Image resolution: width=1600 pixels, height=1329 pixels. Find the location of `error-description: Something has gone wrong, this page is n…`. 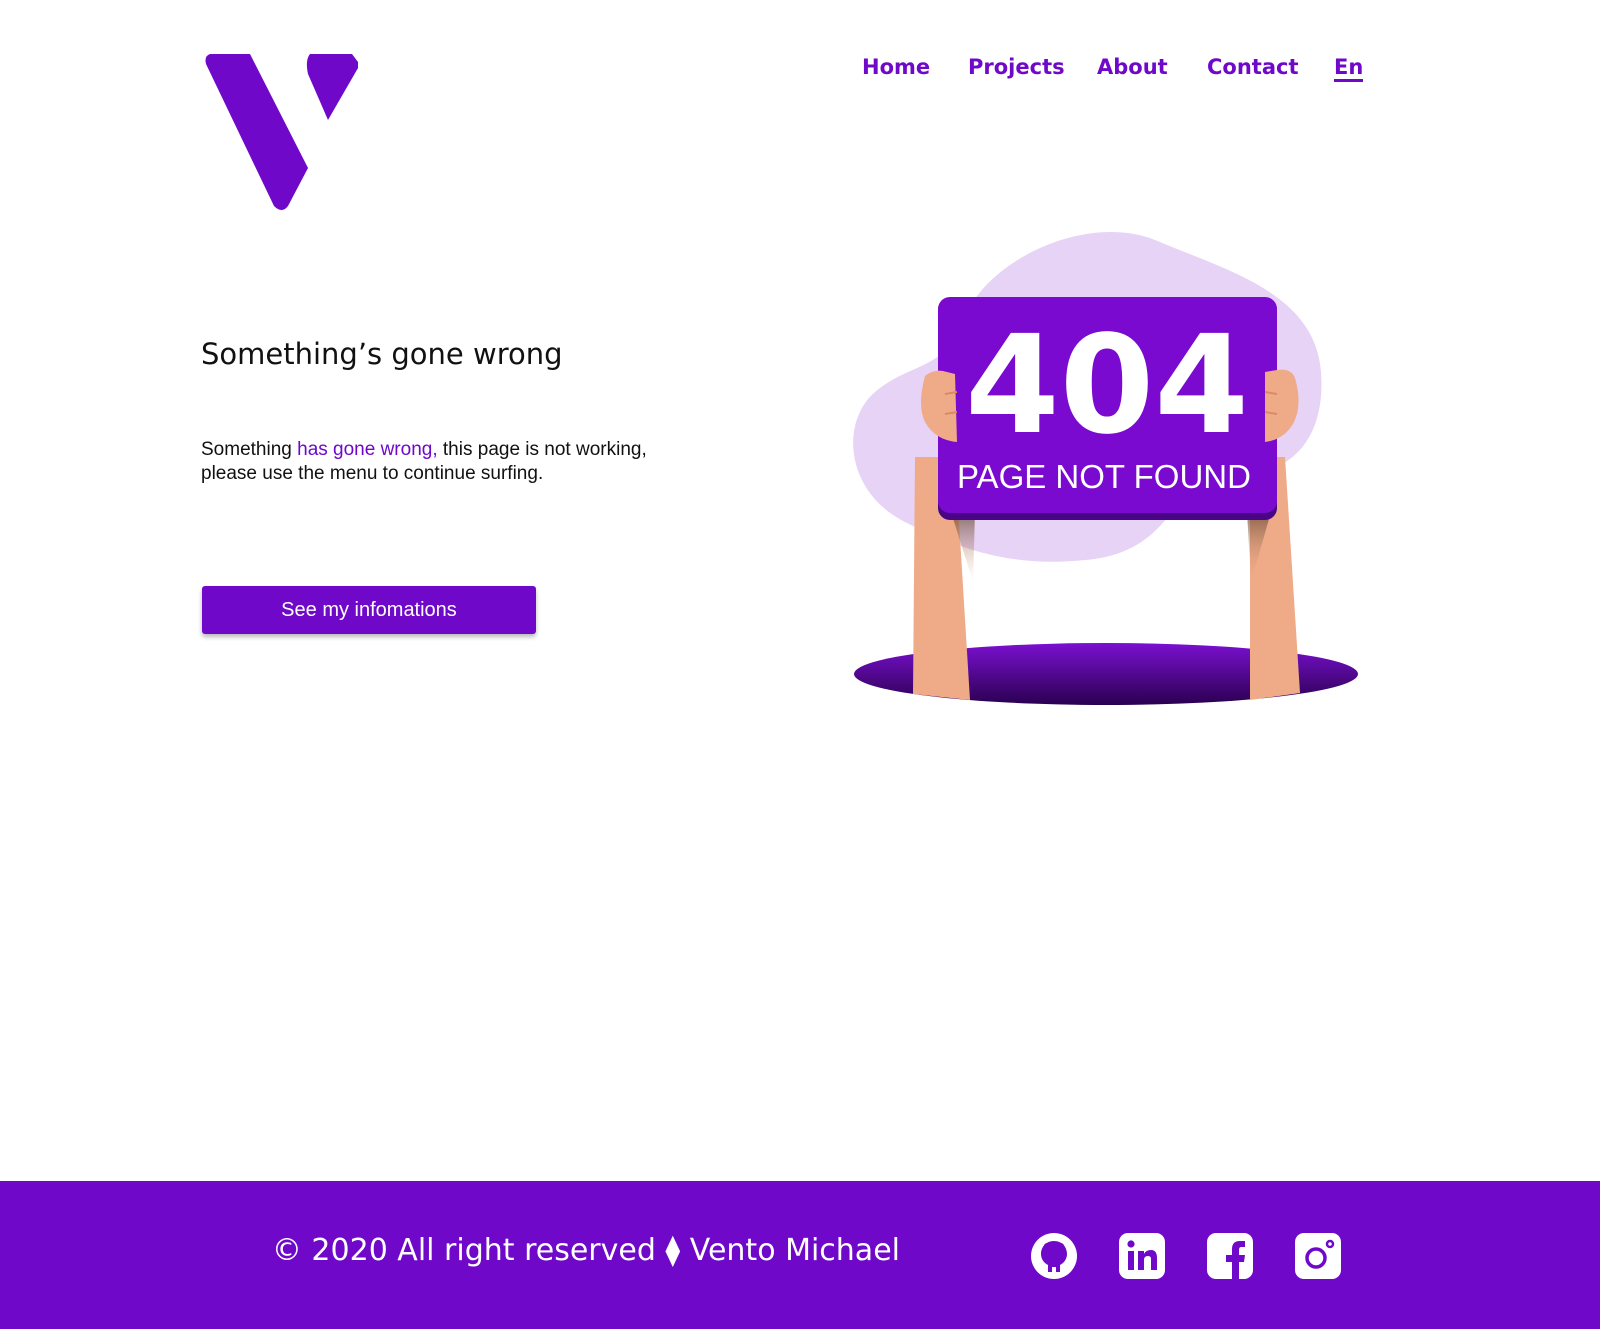

error-description: Something has gone wrong, this page is n… is located at coordinates (441, 462).